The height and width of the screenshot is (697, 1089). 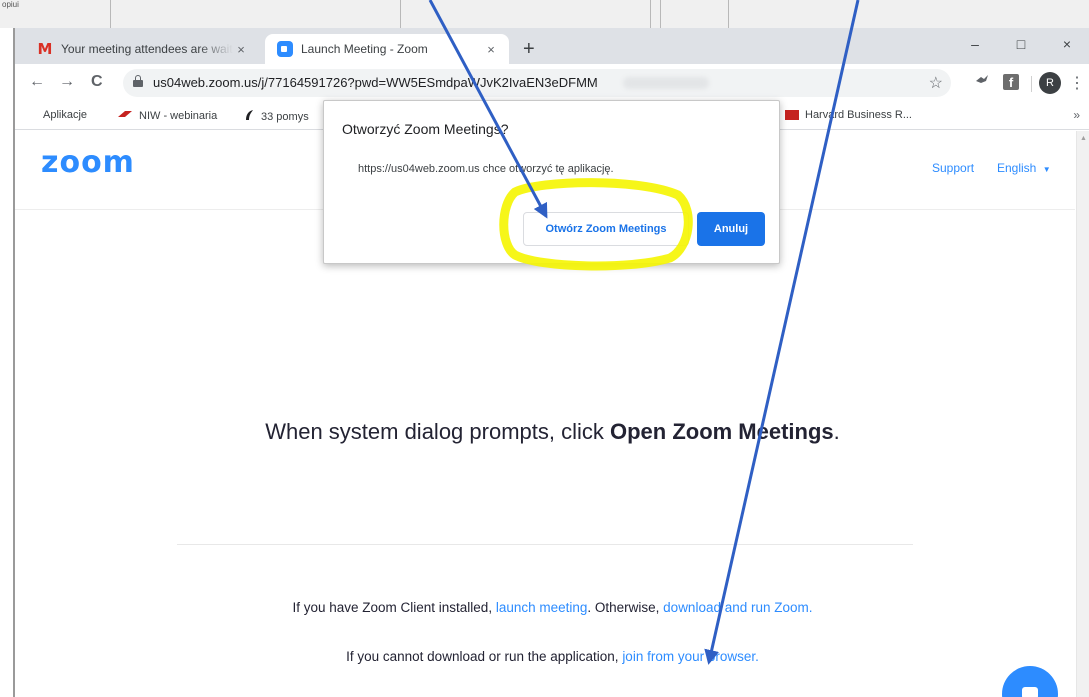 I want to click on launch-meeting-link: launch meeting, so click(x=542, y=607).